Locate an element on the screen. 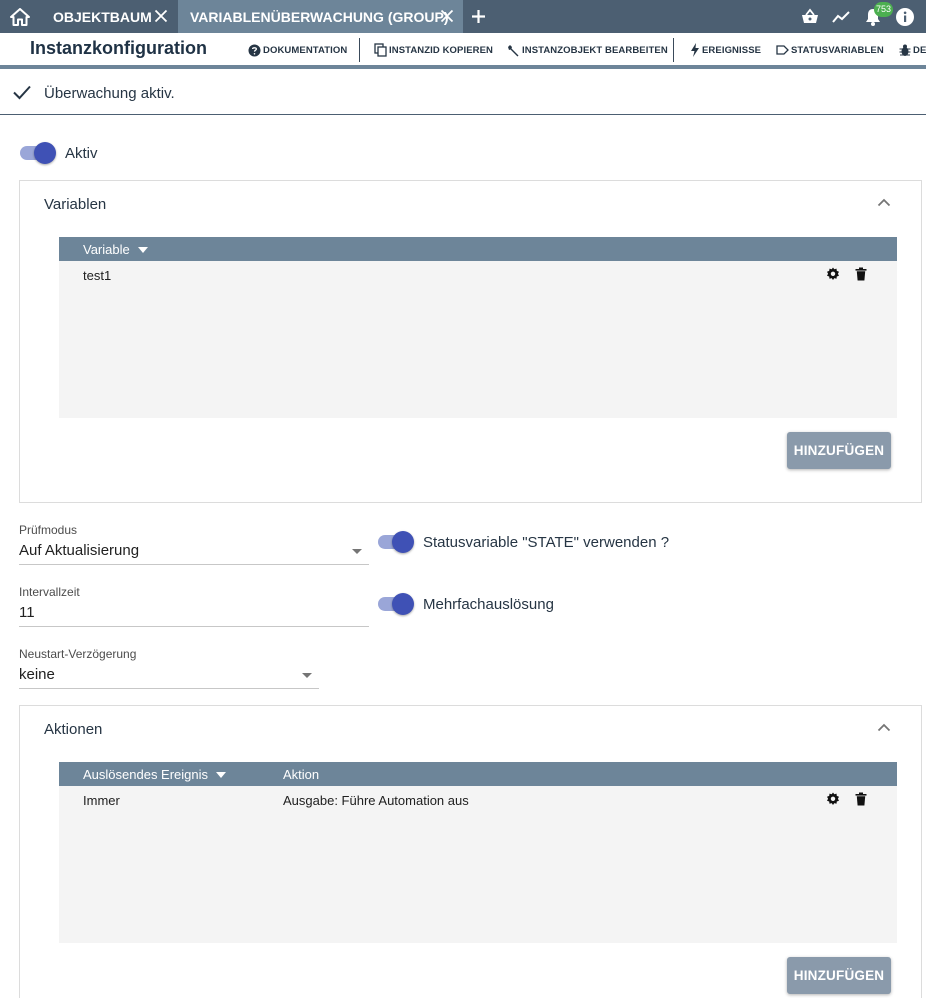  copy-instance-id-label: INSTANZID KOPIEREN is located at coordinates (441, 50).